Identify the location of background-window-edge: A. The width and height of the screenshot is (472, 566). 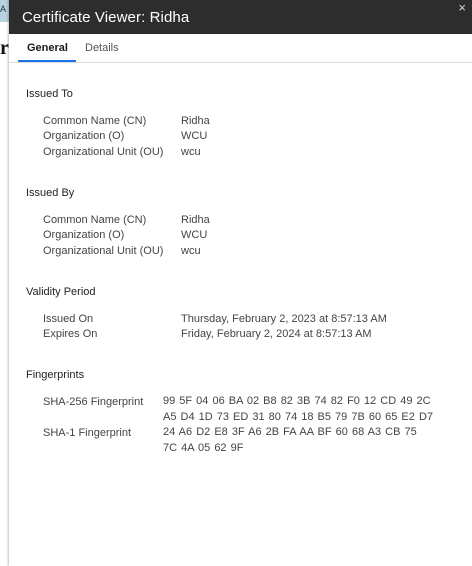
(4, 11).